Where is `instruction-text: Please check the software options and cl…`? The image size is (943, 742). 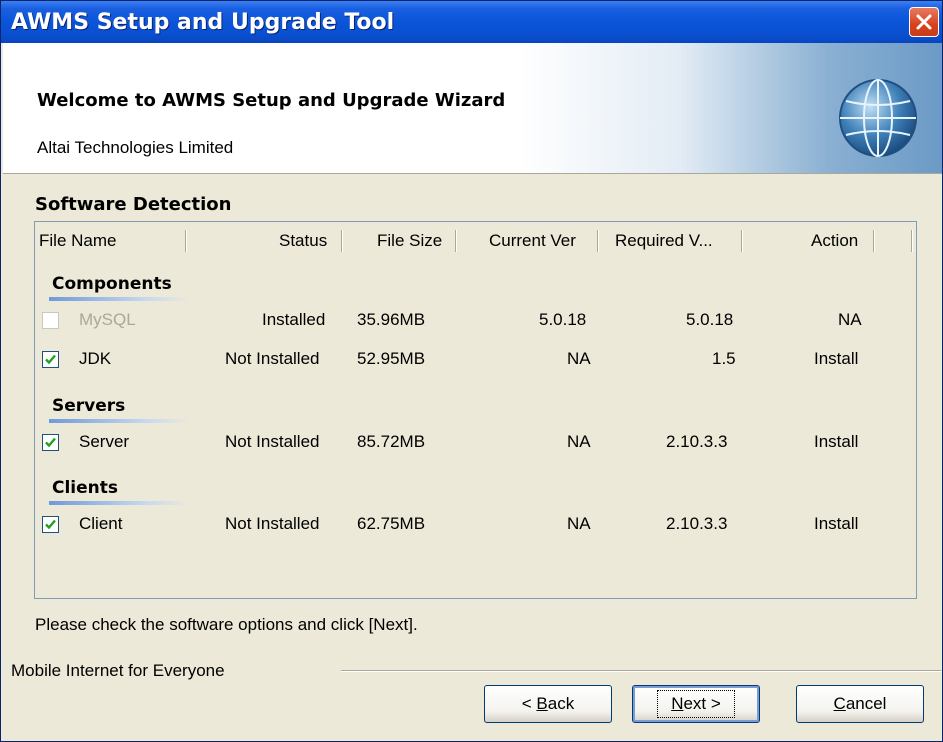 instruction-text: Please check the software options and cl… is located at coordinates (226, 624).